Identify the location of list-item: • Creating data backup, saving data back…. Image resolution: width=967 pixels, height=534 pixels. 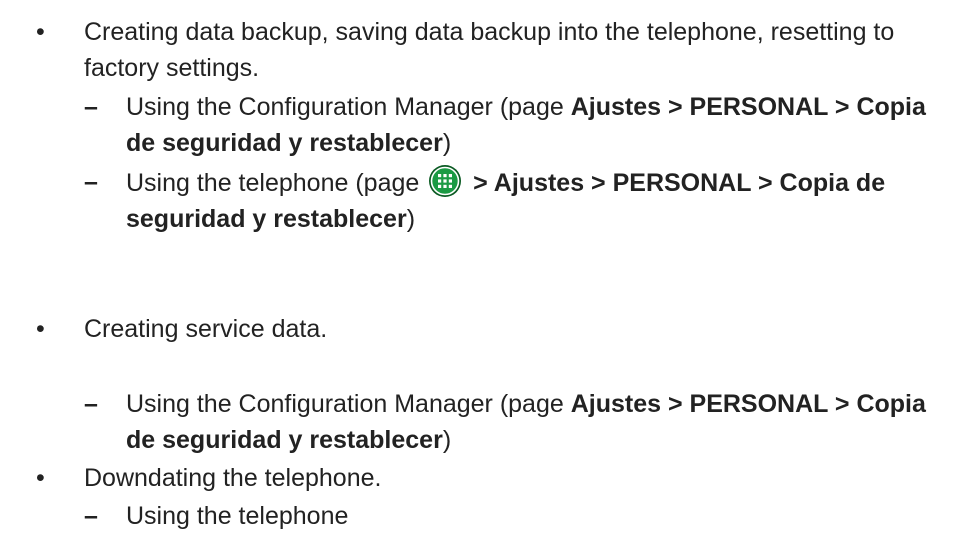
(498, 50).